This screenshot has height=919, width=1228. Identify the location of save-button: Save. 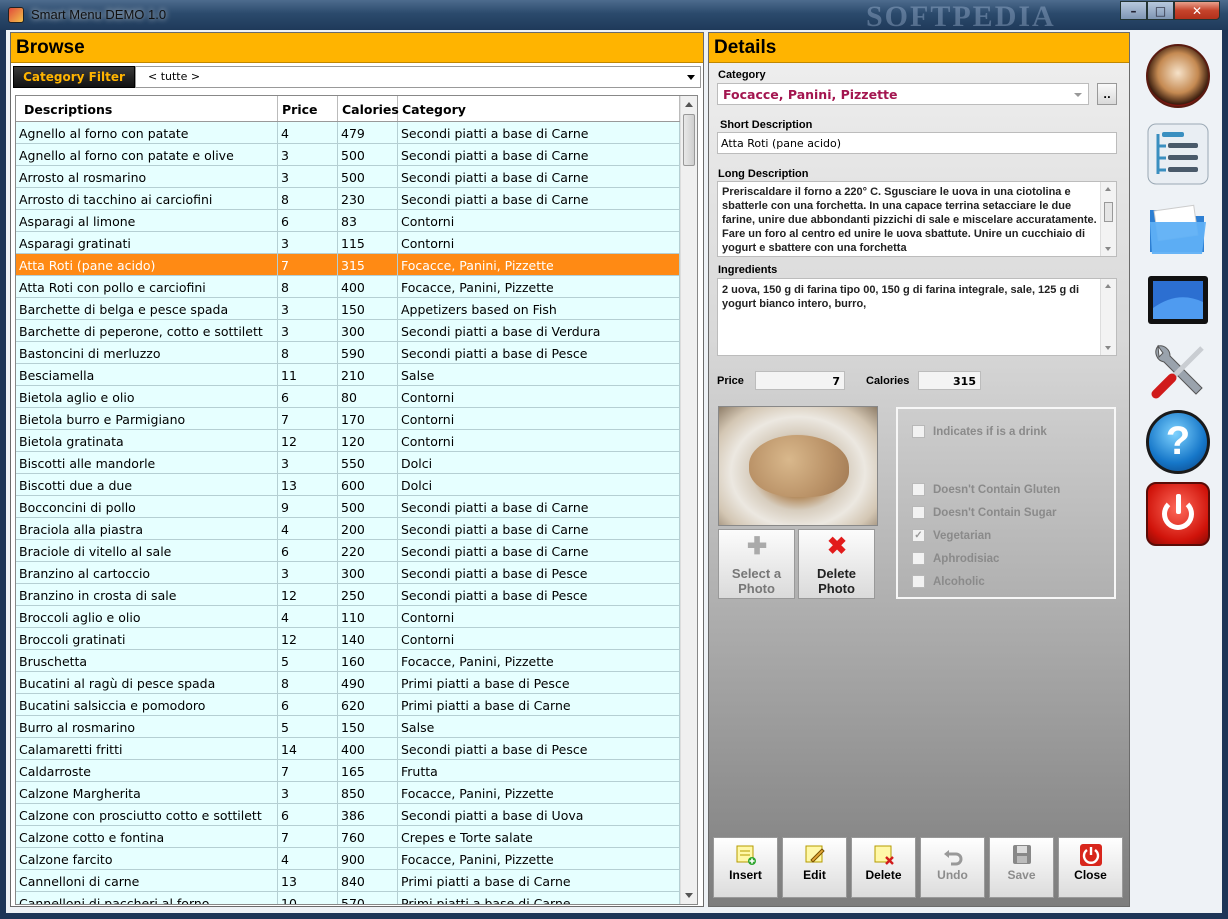
(1021, 867).